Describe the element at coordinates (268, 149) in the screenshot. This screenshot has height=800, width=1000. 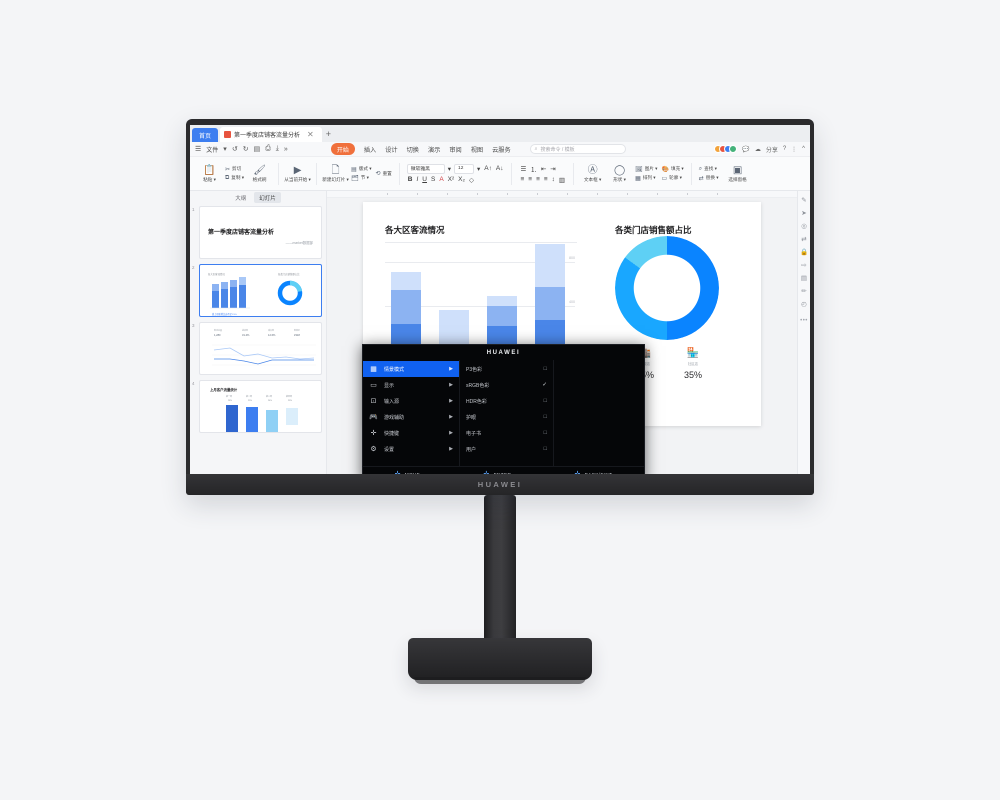
I see `print-icon: ⎙` at that location.